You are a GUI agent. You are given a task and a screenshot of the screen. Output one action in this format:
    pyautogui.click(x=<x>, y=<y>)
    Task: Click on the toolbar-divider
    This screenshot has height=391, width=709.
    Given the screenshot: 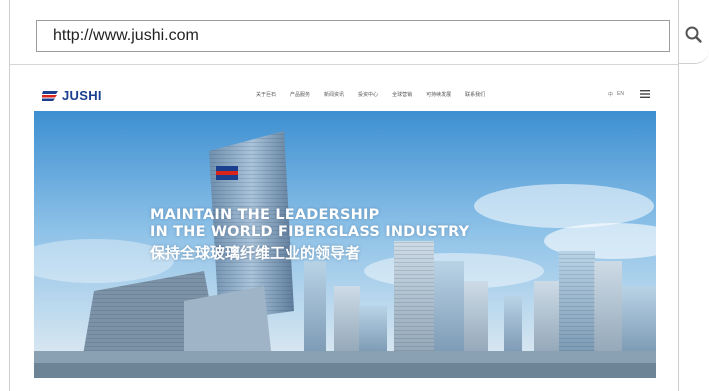 What is the action you would take?
    pyautogui.click(x=344, y=64)
    